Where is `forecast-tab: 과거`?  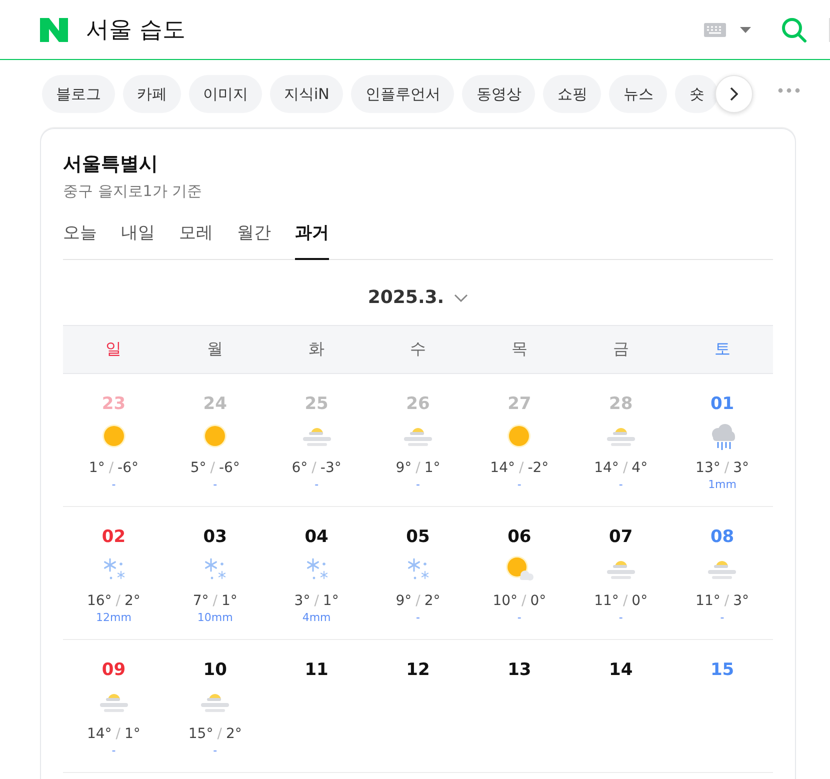 forecast-tab: 과거 is located at coordinates (312, 236).